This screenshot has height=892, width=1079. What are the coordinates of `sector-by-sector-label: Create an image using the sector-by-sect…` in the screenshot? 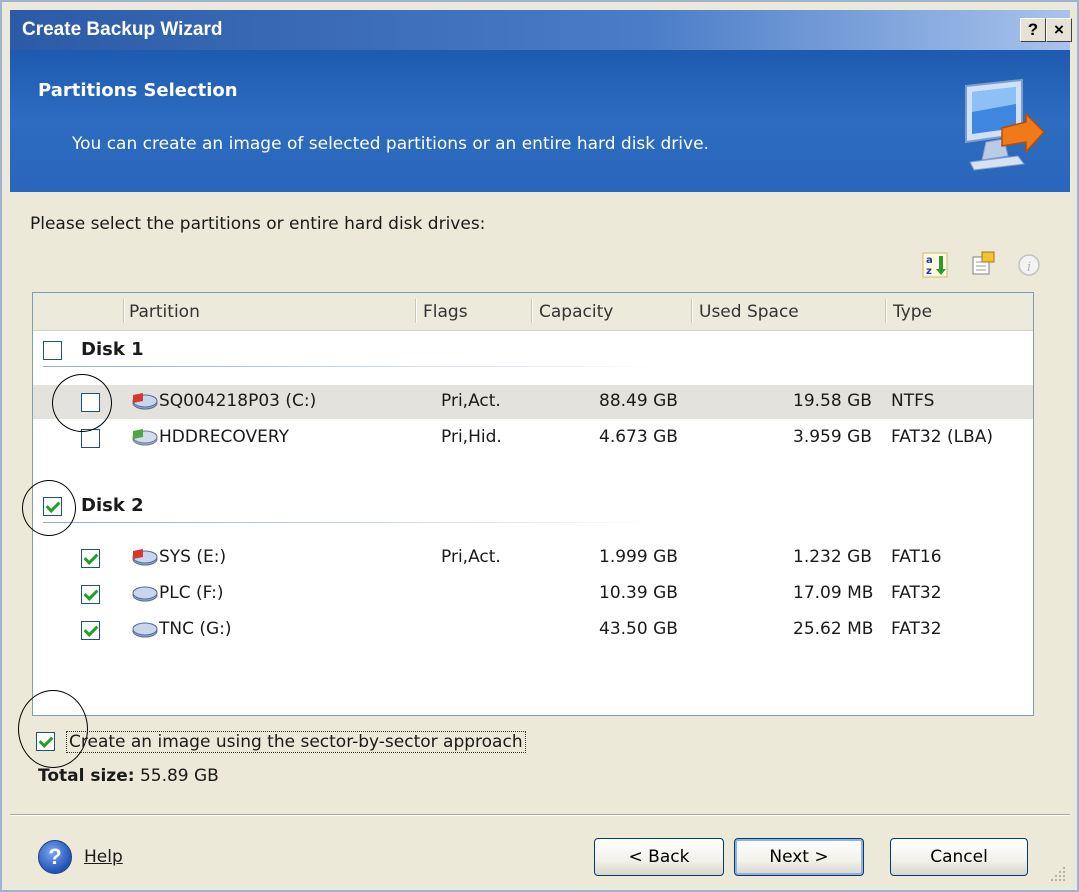 It's located at (296, 742).